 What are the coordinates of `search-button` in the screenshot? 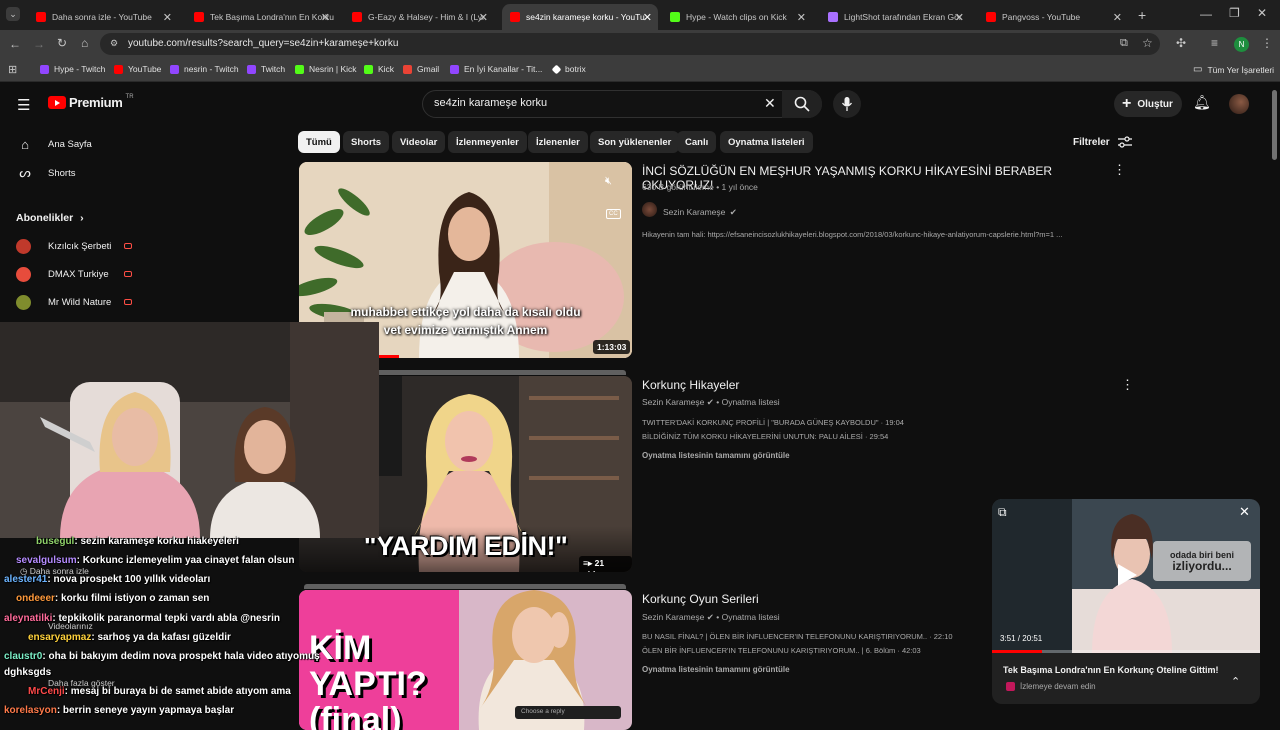 It's located at (802, 104).